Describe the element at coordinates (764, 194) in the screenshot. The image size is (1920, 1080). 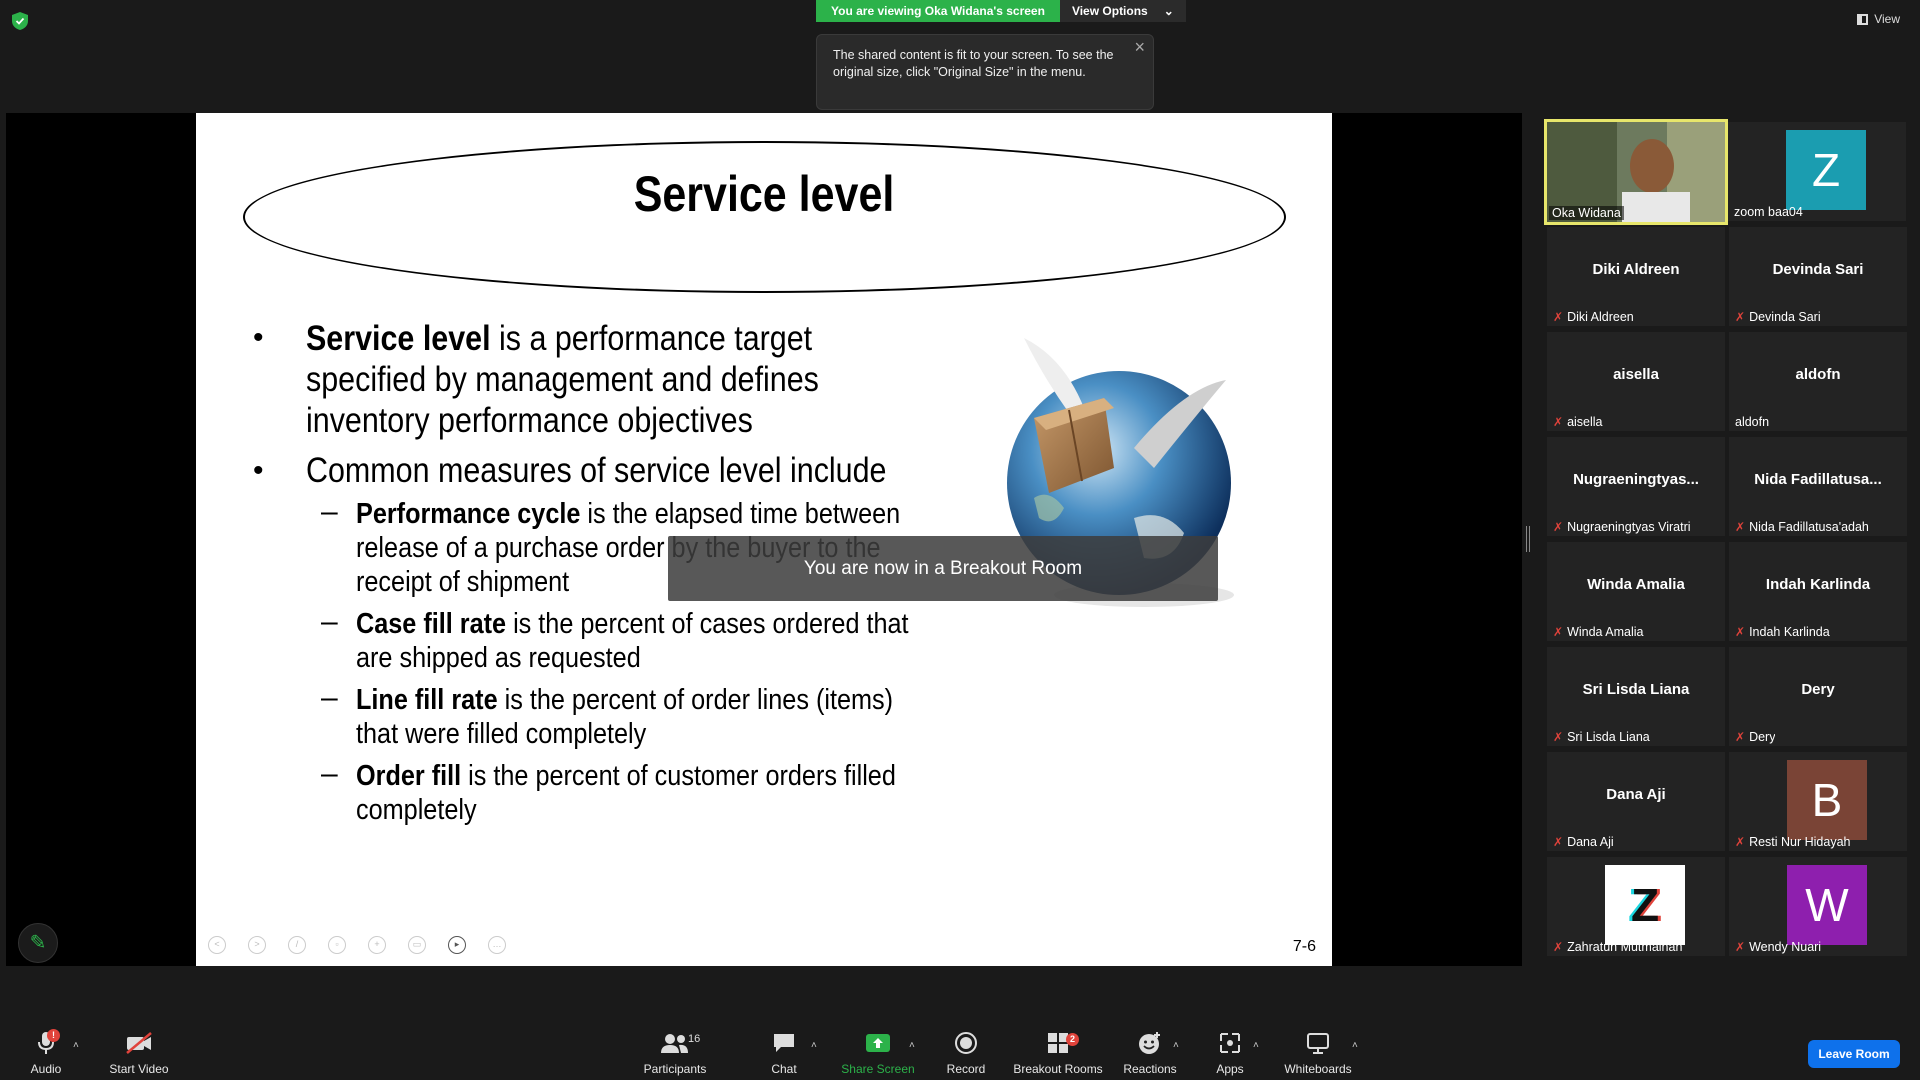
I see `slide-title: Service level` at that location.